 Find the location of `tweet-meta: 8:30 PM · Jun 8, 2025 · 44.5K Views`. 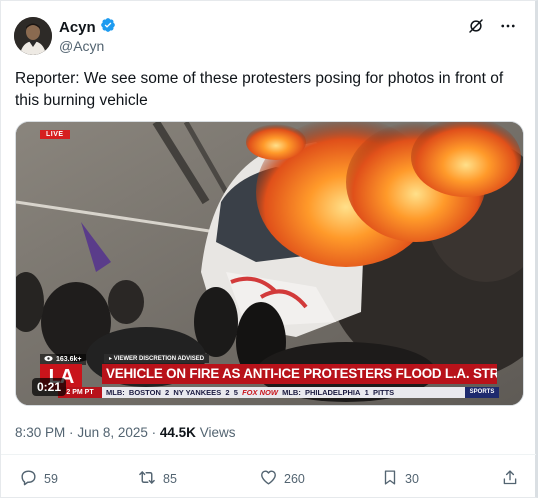

tweet-meta: 8:30 PM · Jun 8, 2025 · 44.5K Views is located at coordinates (125, 432).